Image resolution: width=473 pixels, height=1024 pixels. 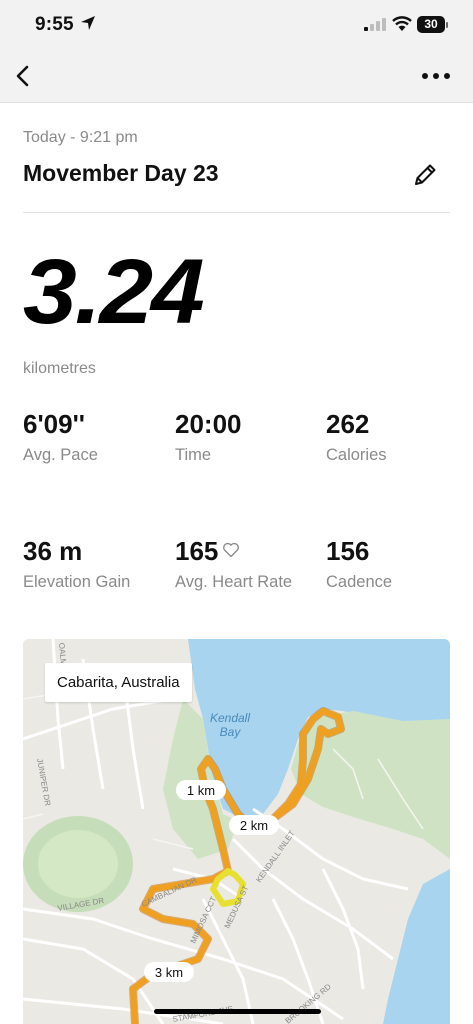 What do you see at coordinates (436, 76) in the screenshot?
I see `more-horizontal-icon` at bounding box center [436, 76].